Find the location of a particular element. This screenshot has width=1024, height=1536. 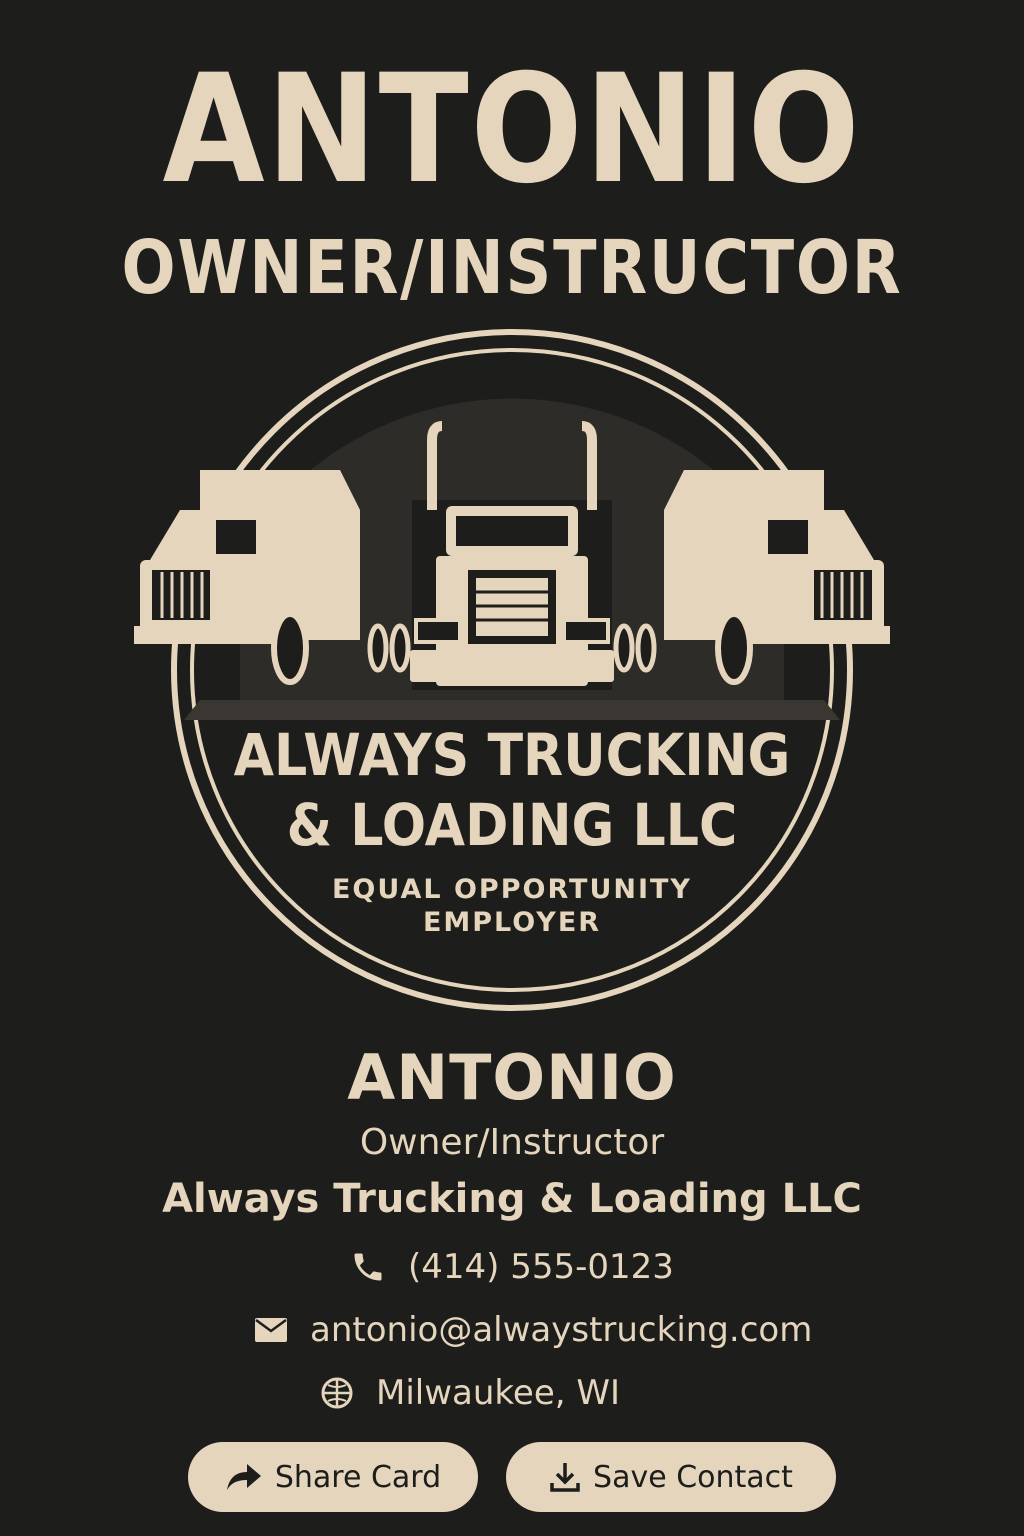

save-contact-label: Save Contact is located at coordinates (693, 1477).